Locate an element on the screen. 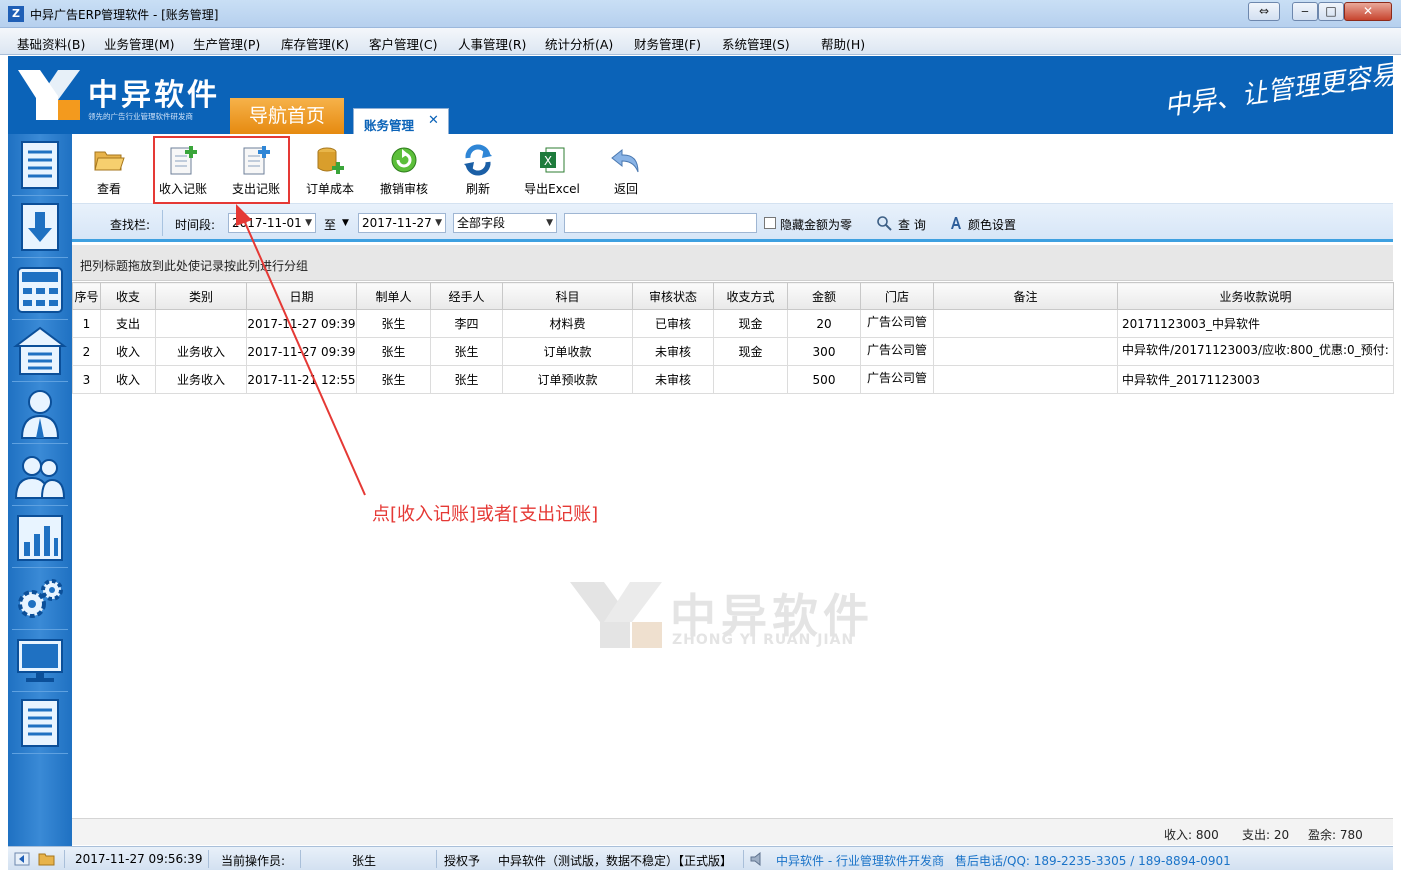 This screenshot has width=1401, height=877. brand-tagline: 领先的广告行业管理软件研发商 is located at coordinates (140, 116).